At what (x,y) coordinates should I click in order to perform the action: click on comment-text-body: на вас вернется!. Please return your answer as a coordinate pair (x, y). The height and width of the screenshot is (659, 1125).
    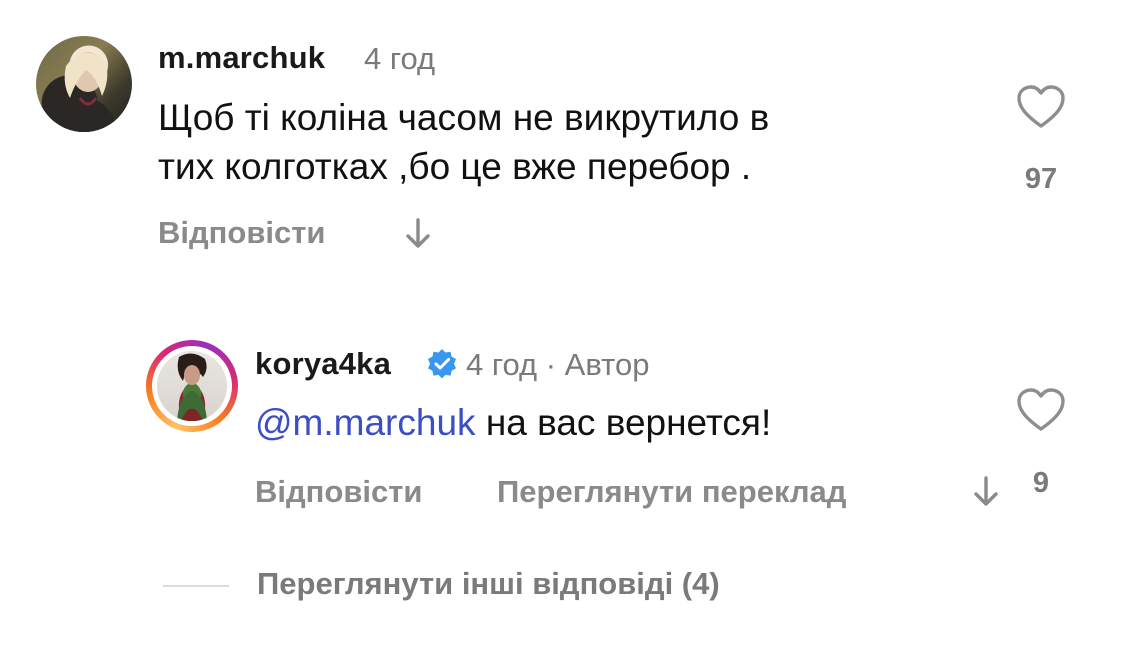
    Looking at the image, I should click on (628, 422).